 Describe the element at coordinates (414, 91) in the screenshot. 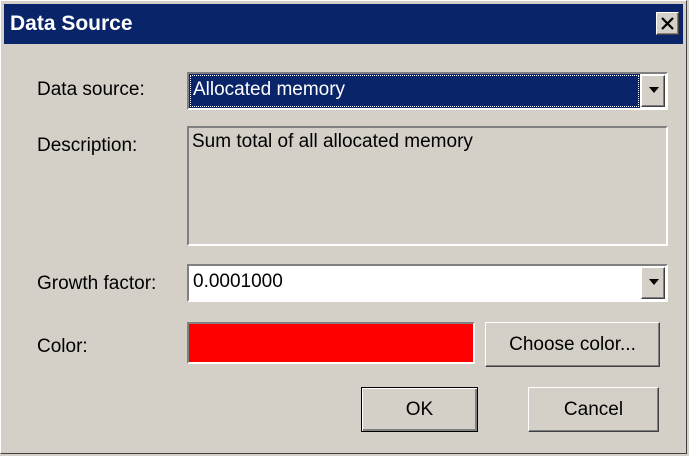

I see `focus-rect` at that location.